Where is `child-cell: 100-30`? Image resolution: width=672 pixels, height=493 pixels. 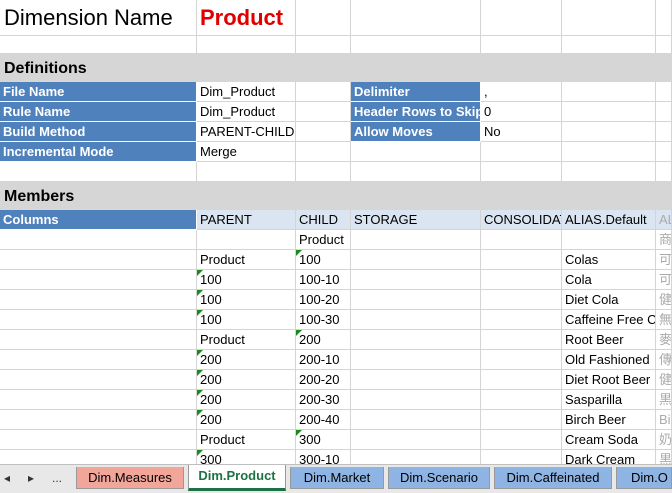 child-cell: 100-30 is located at coordinates (323, 320).